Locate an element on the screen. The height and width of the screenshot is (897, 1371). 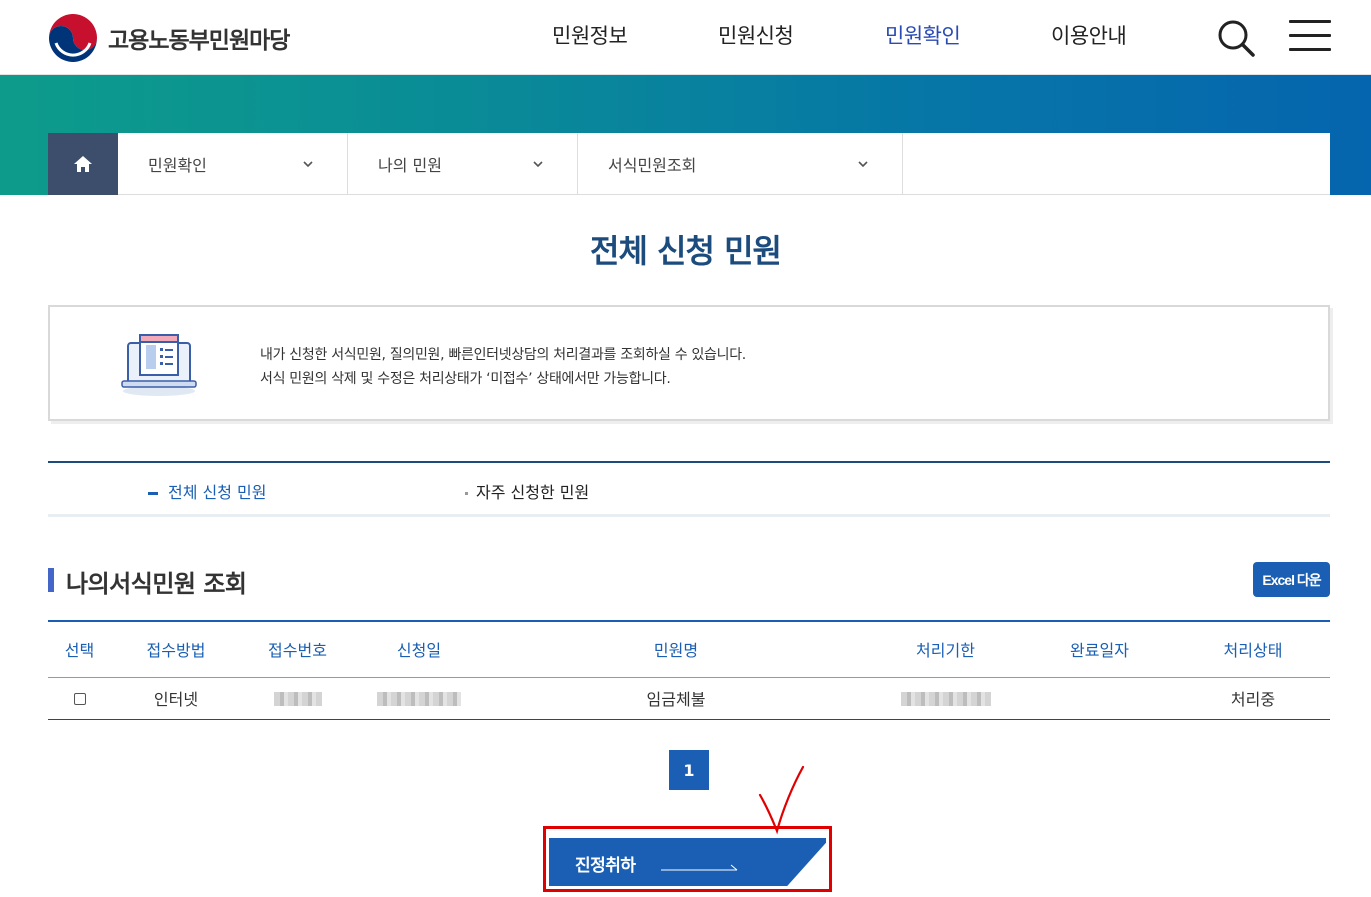
tab-all-applications: 전체 신청 민원 is located at coordinates (207, 491).